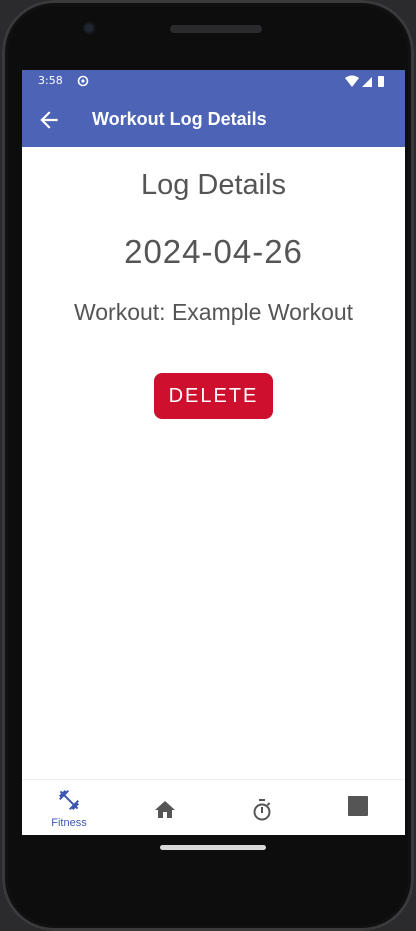  I want to click on battery-icon, so click(381, 81).